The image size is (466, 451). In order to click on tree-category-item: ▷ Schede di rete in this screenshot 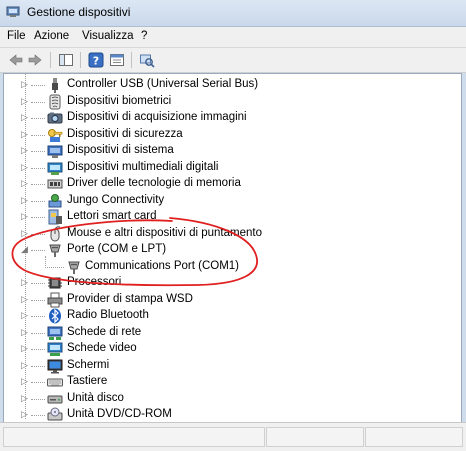, I will do `click(231, 333)`.